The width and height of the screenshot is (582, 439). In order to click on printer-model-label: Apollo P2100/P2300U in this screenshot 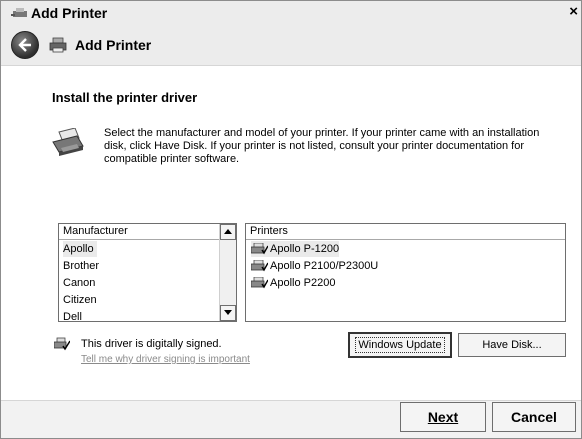, I will do `click(324, 266)`.